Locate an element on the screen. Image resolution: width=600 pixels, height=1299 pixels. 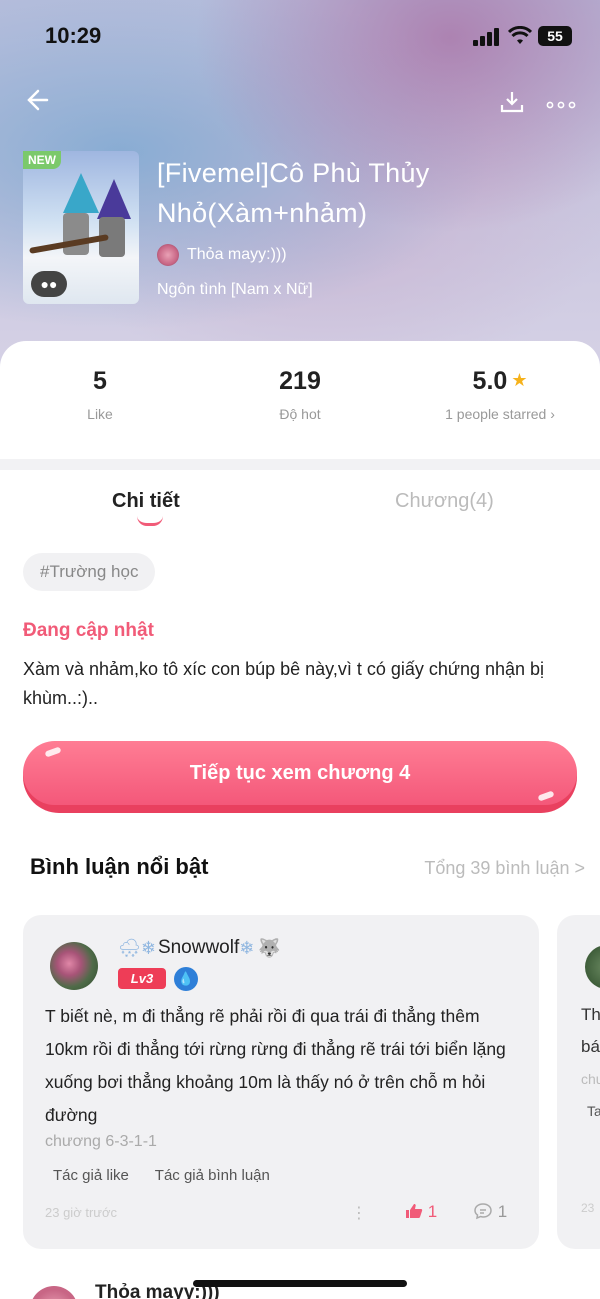
tab-details: Chi tiết is located at coordinates (146, 501).